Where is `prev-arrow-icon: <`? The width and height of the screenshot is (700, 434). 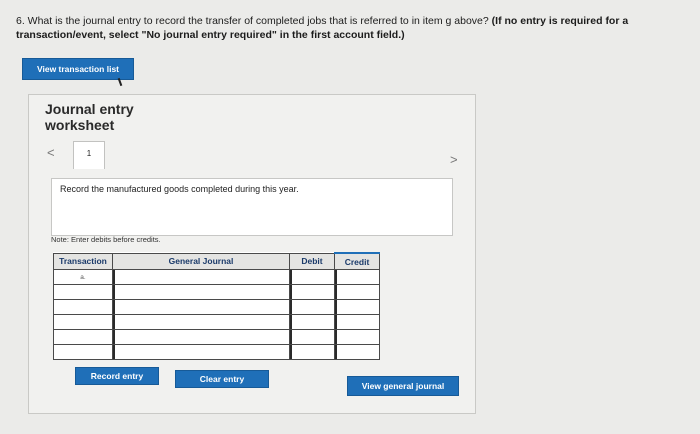 prev-arrow-icon: < is located at coordinates (51, 152).